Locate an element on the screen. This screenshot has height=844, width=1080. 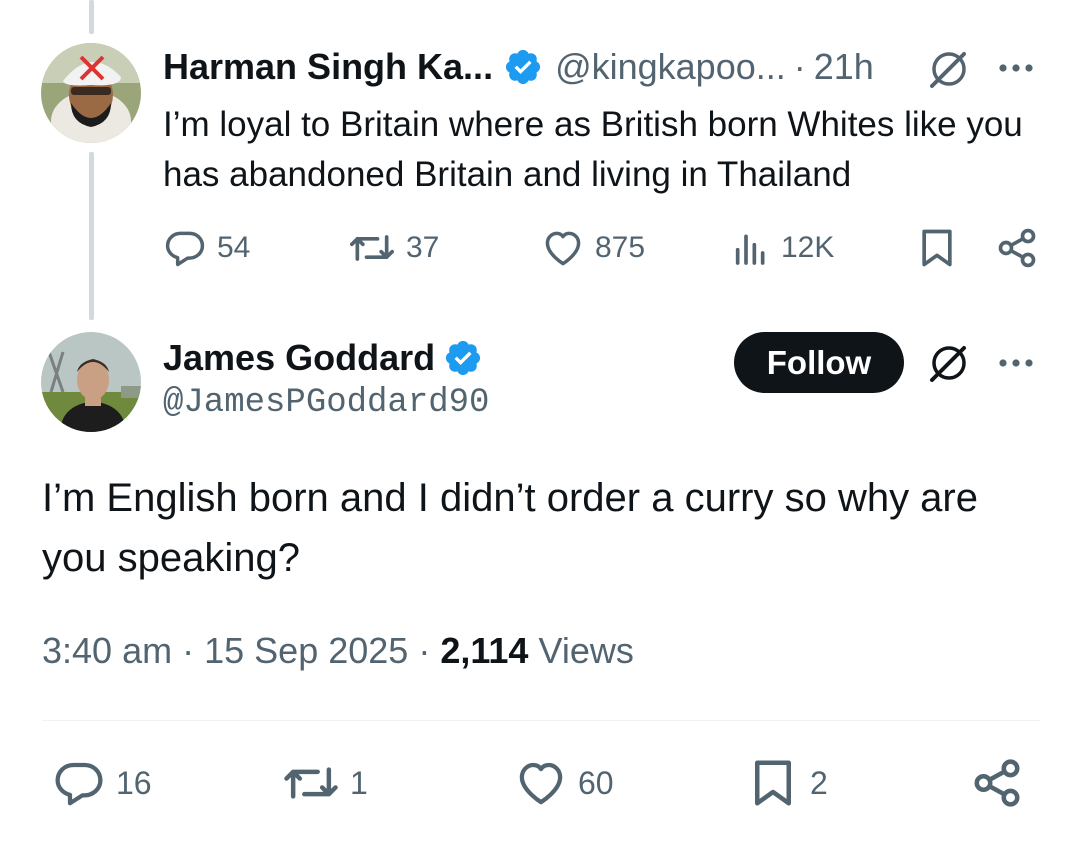
repost-count: 37 is located at coordinates (423, 247).